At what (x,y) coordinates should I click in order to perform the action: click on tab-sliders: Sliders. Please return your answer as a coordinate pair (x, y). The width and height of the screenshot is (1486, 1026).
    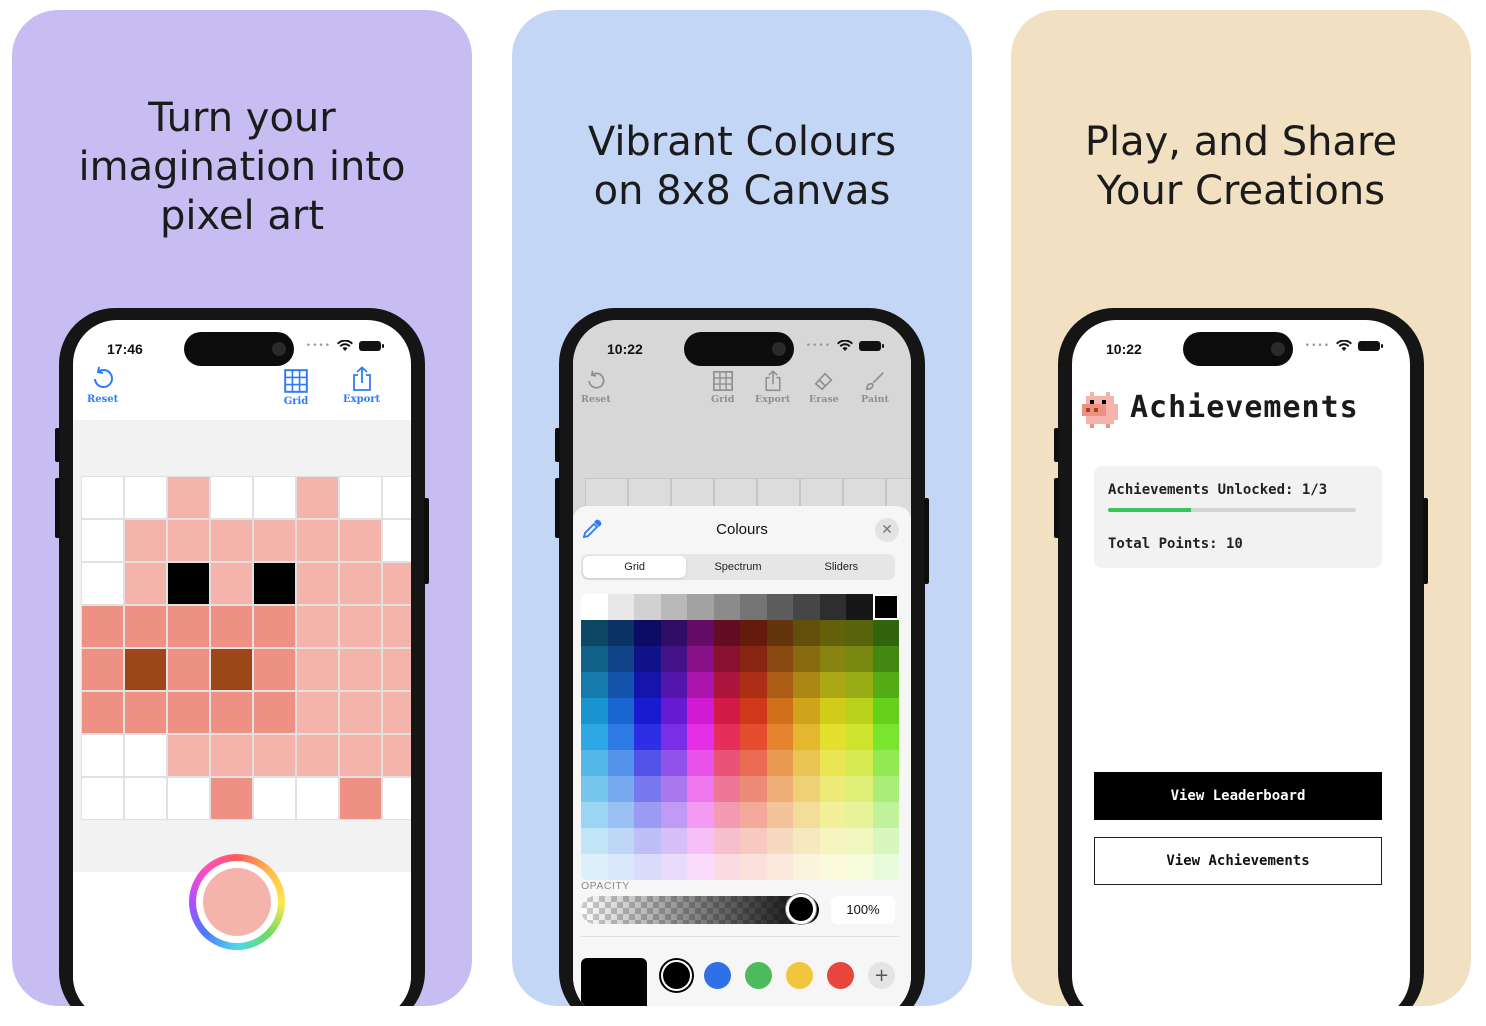
    Looking at the image, I should click on (841, 567).